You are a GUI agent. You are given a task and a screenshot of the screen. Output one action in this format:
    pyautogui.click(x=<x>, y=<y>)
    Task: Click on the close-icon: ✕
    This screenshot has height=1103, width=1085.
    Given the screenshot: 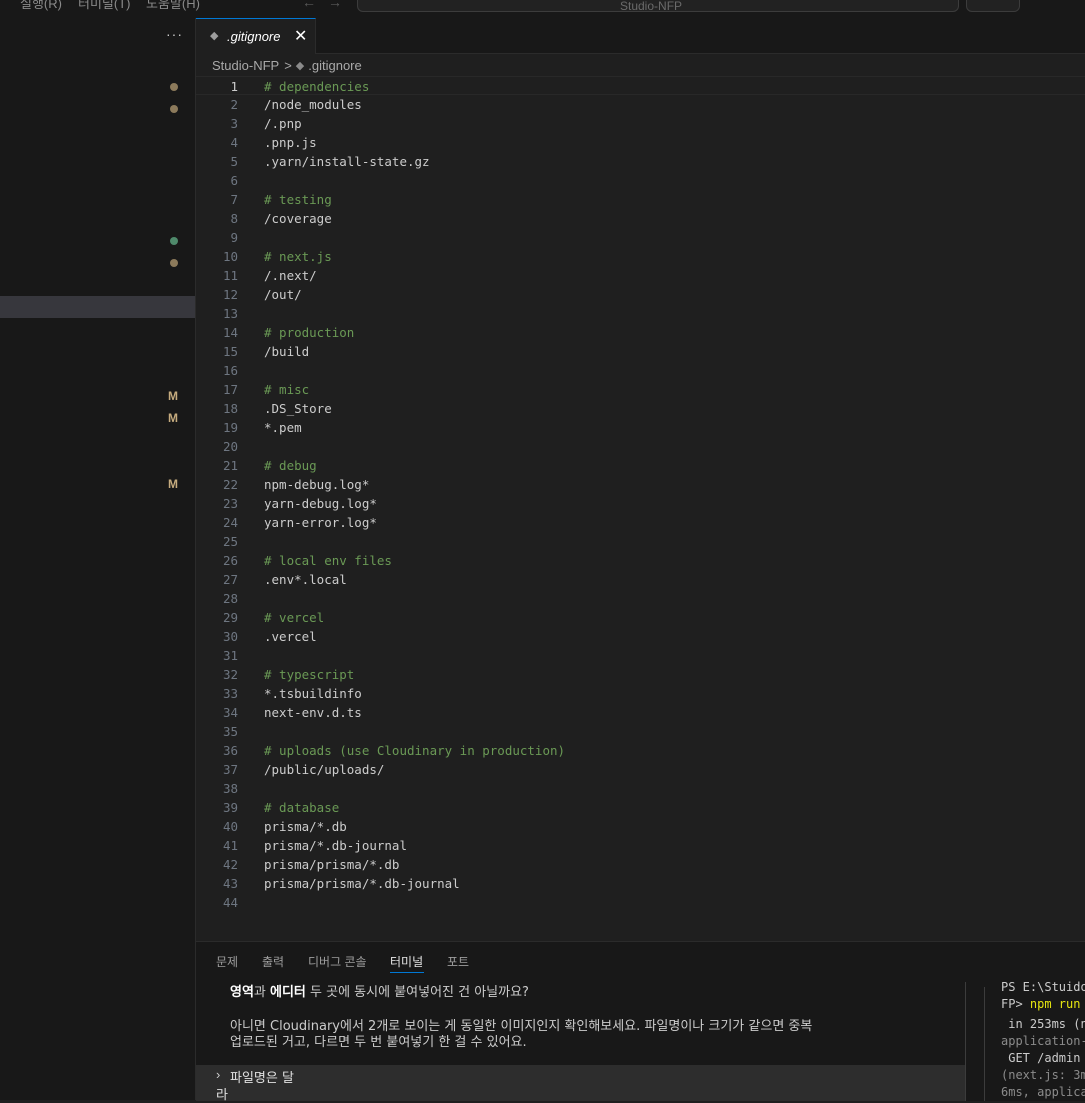 What is the action you would take?
    pyautogui.click(x=300, y=36)
    